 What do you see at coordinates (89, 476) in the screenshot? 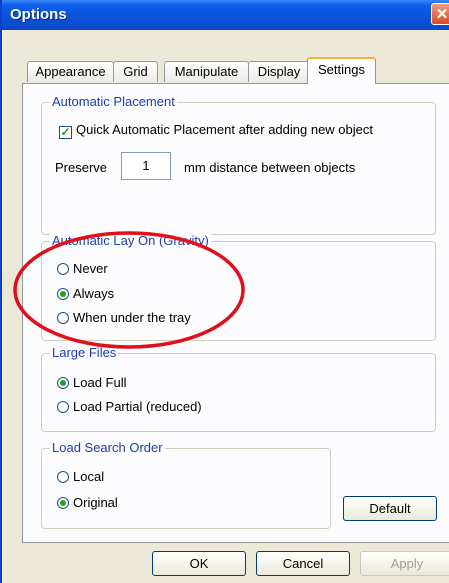
I see `local-label: Local` at bounding box center [89, 476].